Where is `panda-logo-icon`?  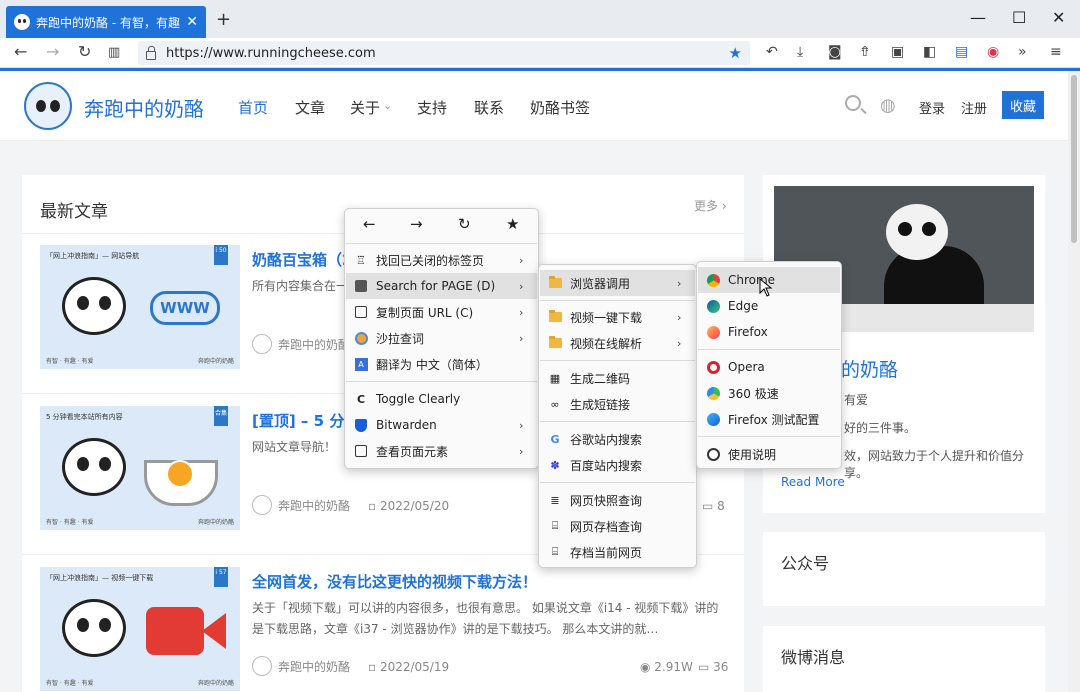
panda-logo-icon is located at coordinates (48, 106).